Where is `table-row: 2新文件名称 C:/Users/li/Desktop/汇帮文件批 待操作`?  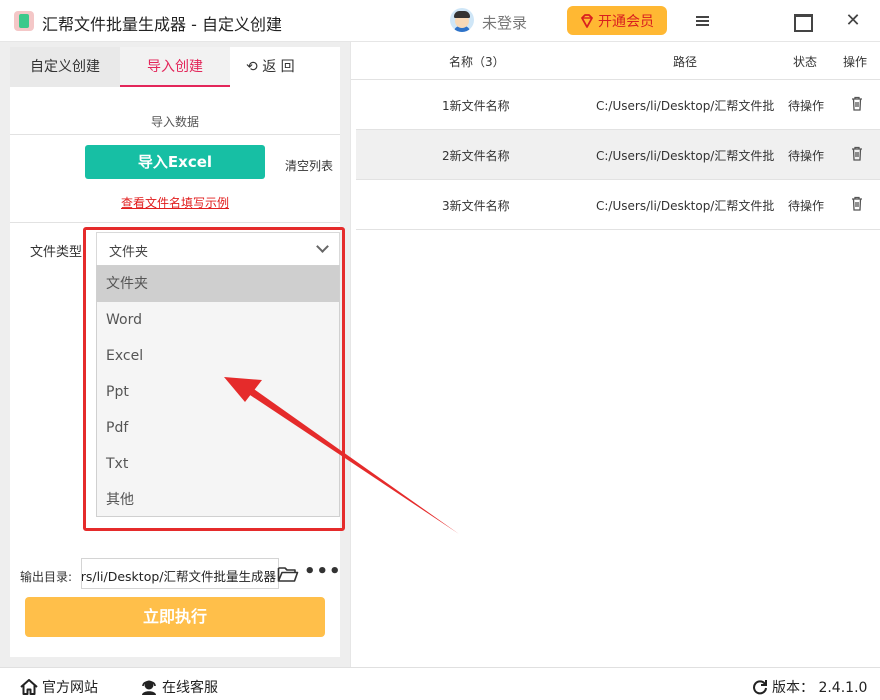
table-row: 2新文件名称 C:/Users/li/Desktop/汇帮文件批 待操作 is located at coordinates (618, 155).